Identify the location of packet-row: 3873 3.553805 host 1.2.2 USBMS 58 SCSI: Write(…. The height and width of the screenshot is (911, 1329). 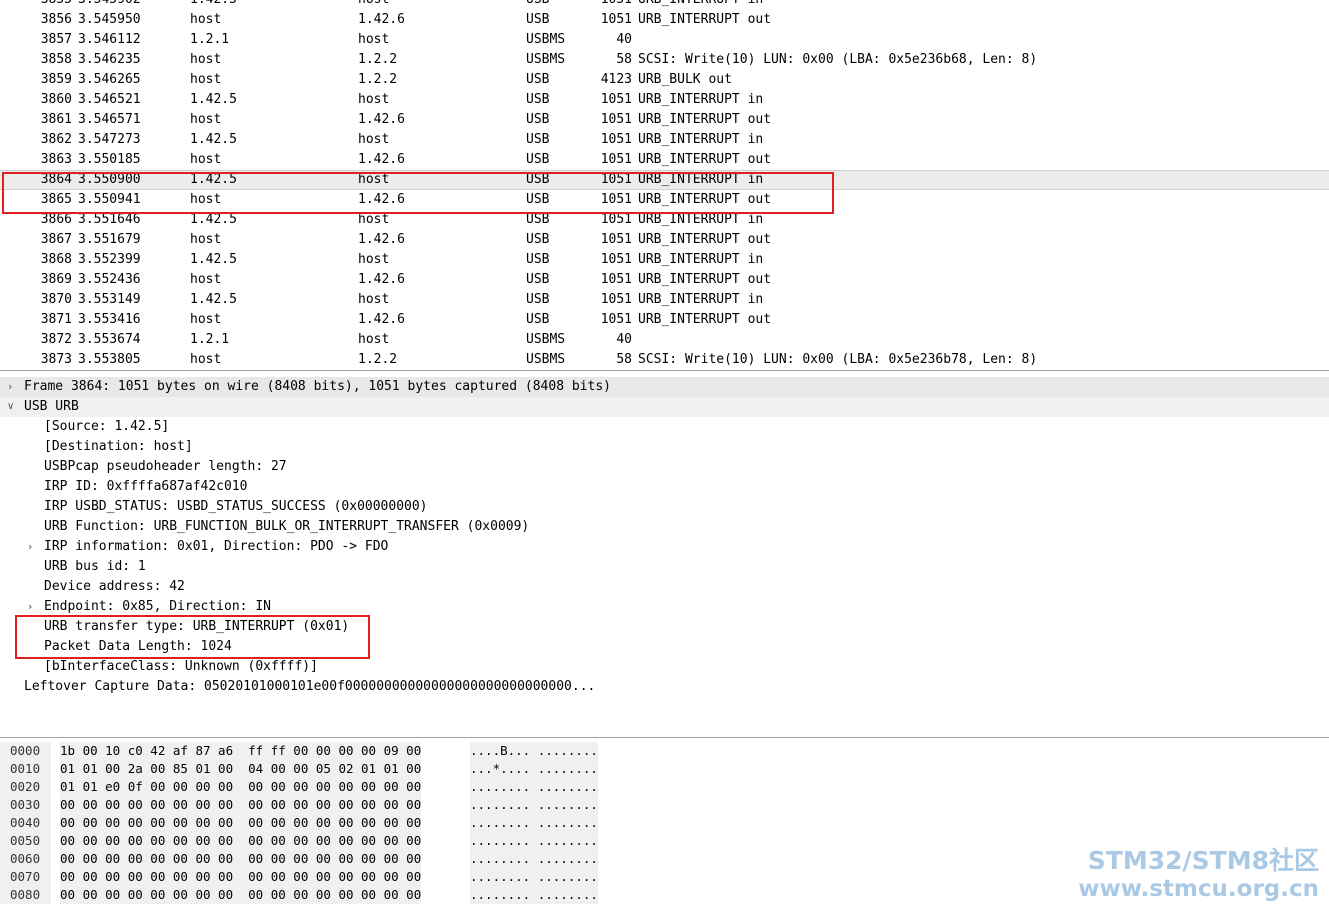
(664, 360).